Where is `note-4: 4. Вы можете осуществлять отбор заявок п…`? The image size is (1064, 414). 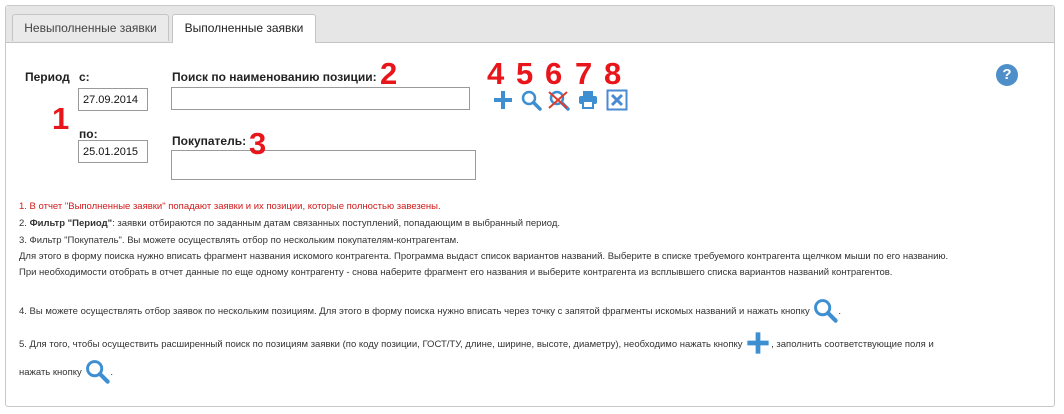
note-4: 4. Вы можете осуществлять отбор заявок п… is located at coordinates (430, 311).